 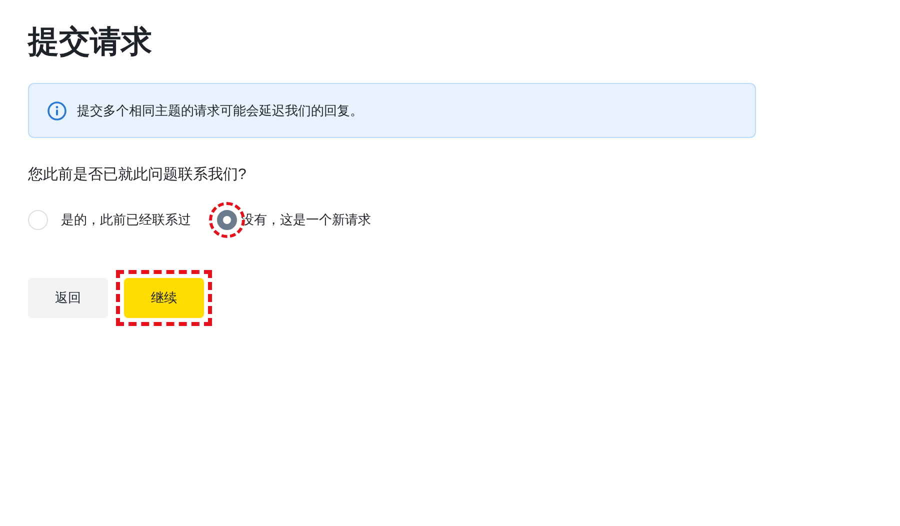 I want to click on notice-text: 提交多个相同主题的请求可能会延迟我们的回复。, so click(x=220, y=111).